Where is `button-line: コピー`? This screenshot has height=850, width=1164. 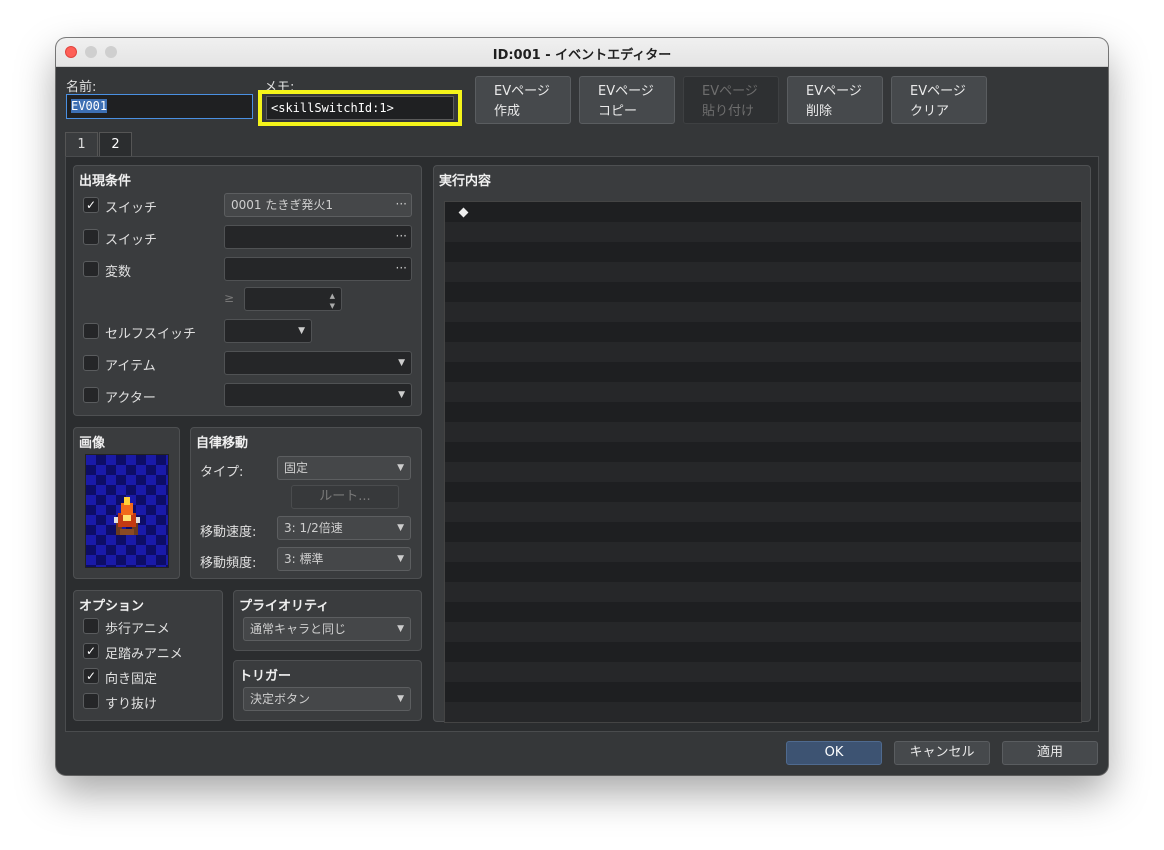 button-line: コピー is located at coordinates (618, 111).